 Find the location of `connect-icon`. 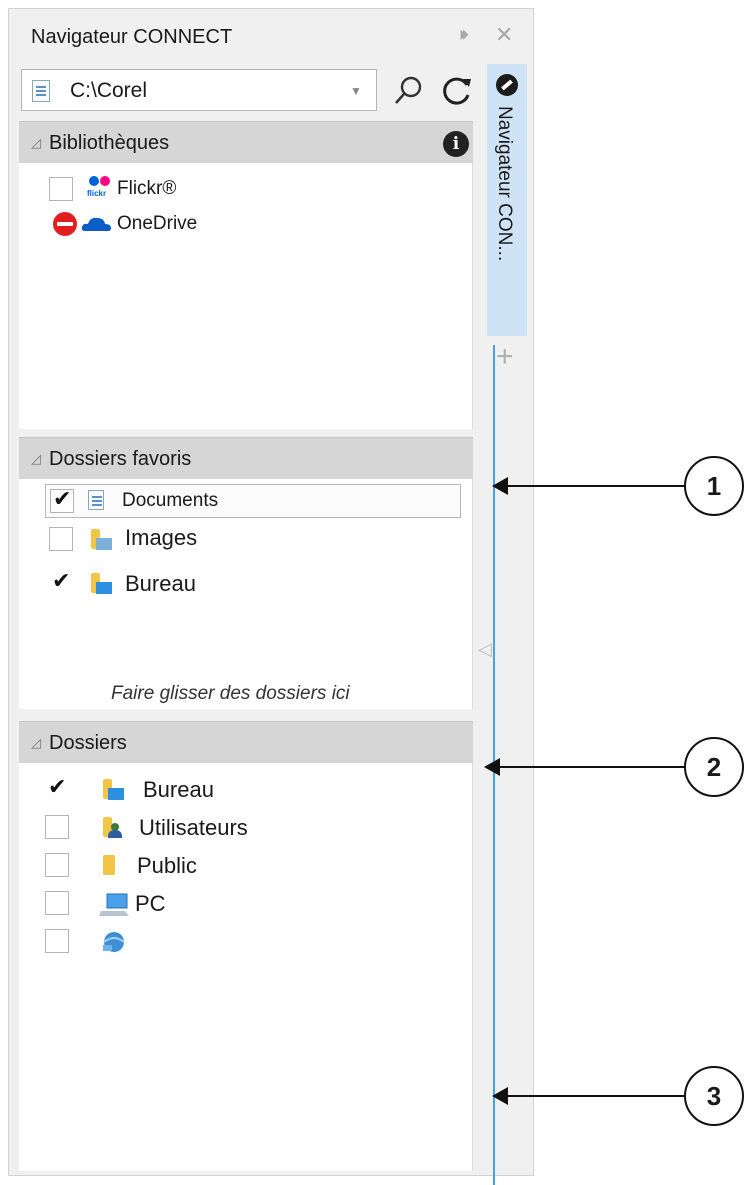

connect-icon is located at coordinates (507, 85).